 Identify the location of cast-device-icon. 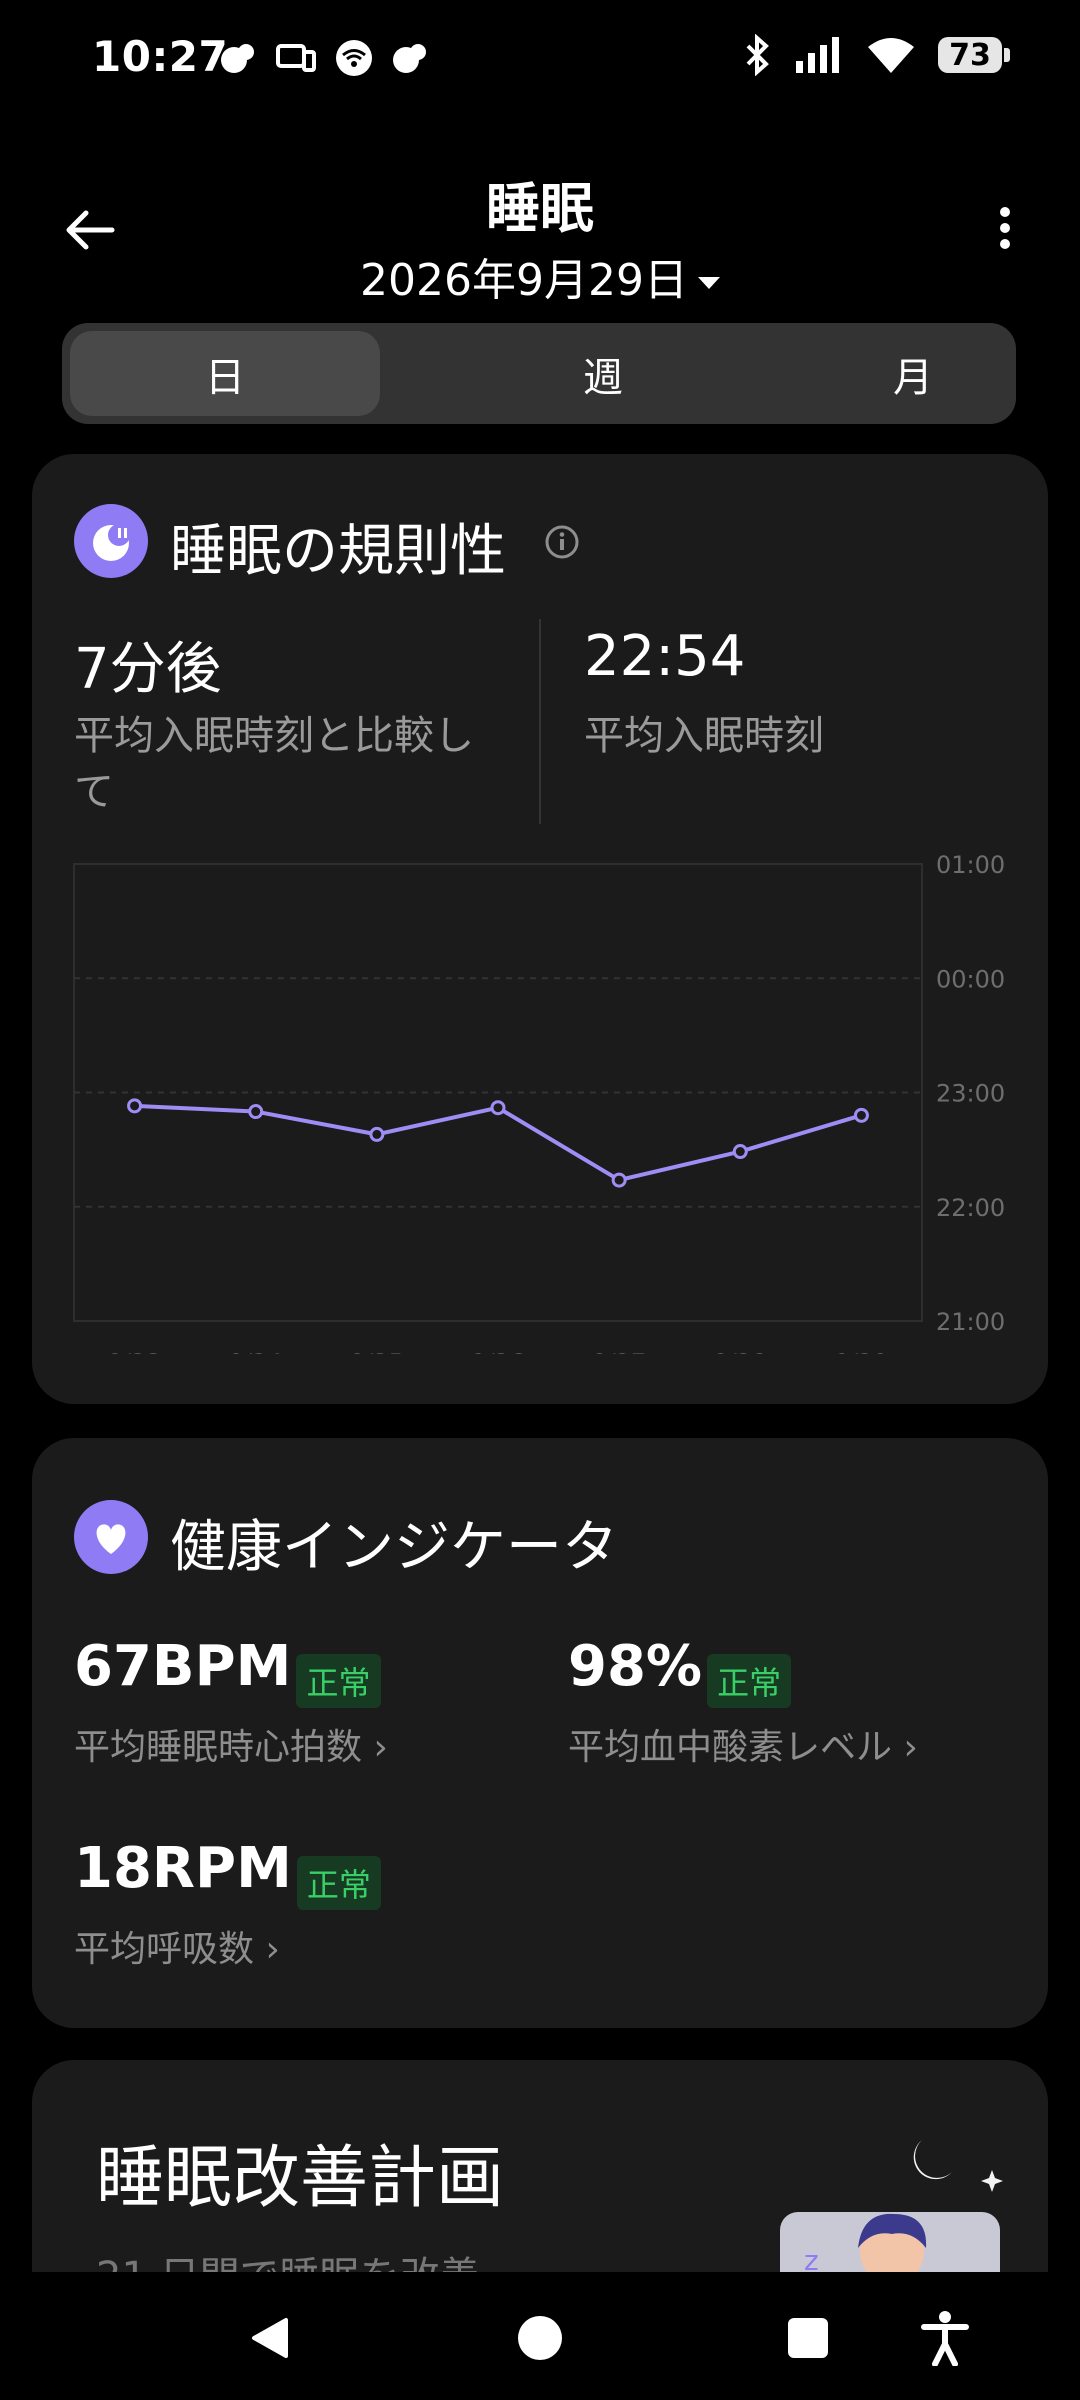
(296, 58).